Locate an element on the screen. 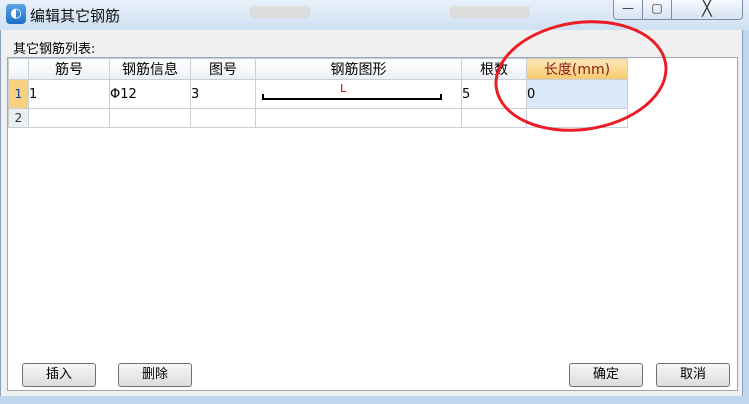 Image resolution: width=749 pixels, height=404 pixels. col-header-info: 钢筋信息 is located at coordinates (150, 69).